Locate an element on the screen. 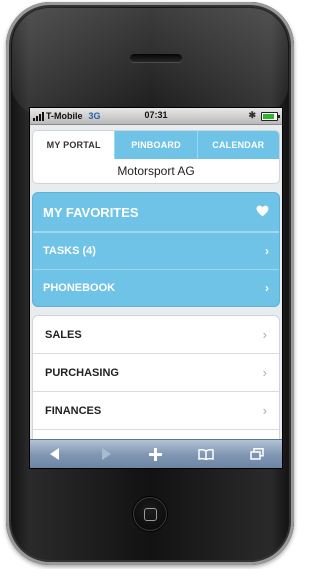 Image resolution: width=320 pixels, height=569 pixels. favorite-item-tasks: TASKS (4) › is located at coordinates (156, 250).